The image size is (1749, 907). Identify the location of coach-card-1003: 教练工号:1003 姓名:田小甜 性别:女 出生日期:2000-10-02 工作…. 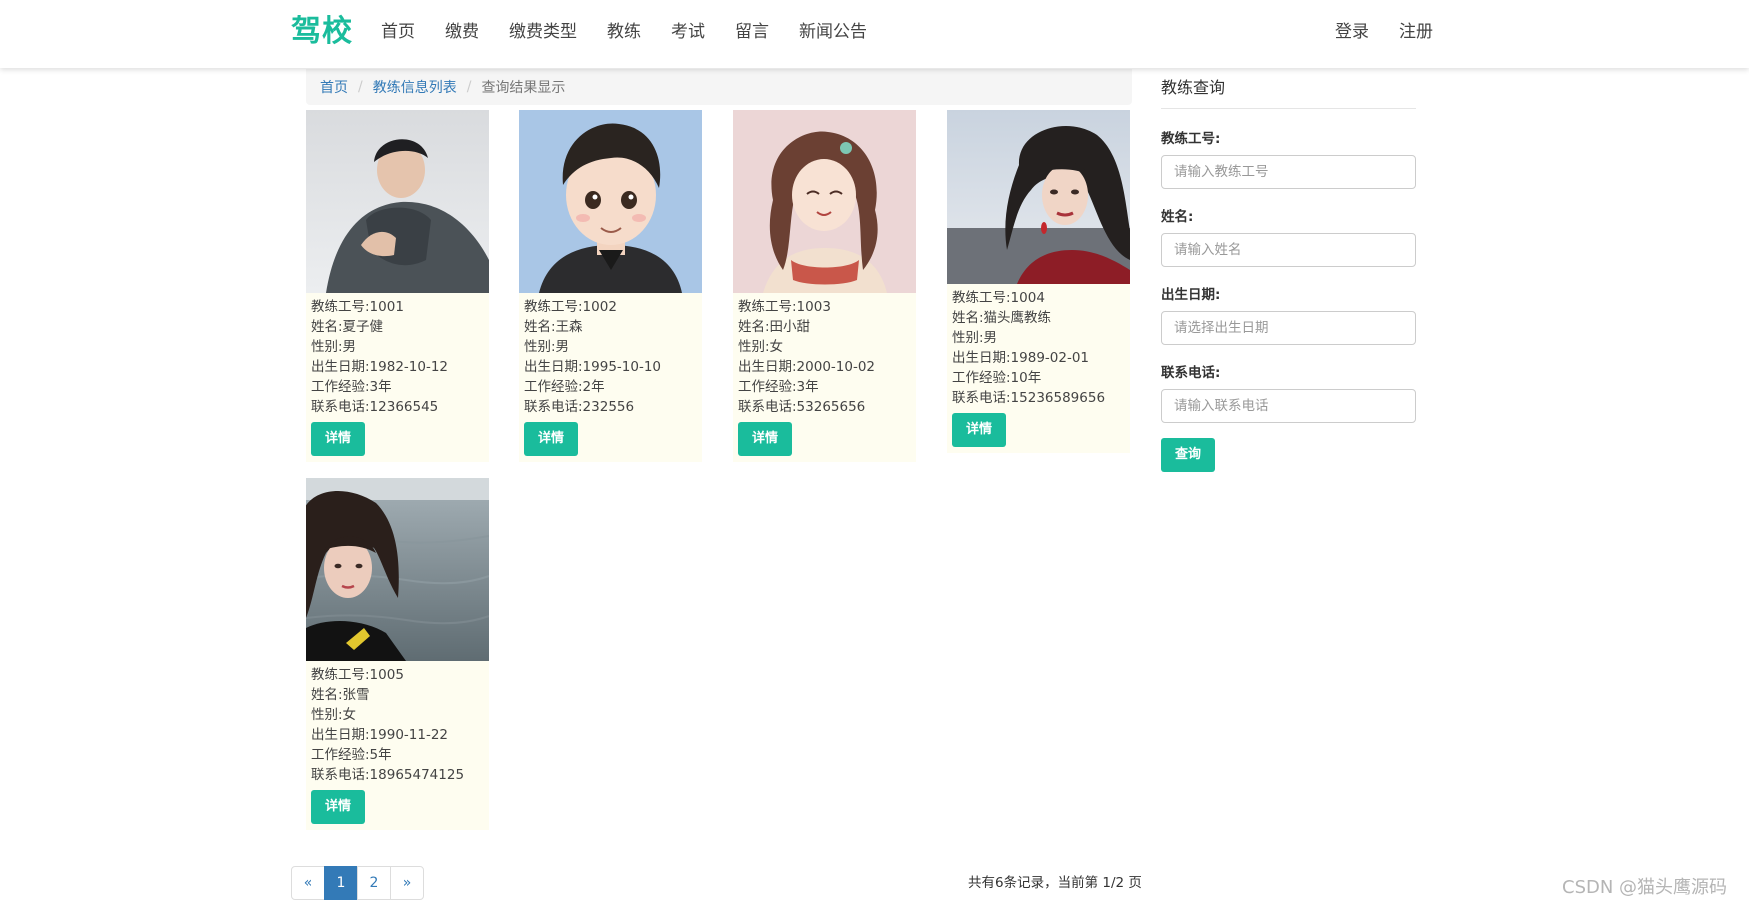
(824, 286).